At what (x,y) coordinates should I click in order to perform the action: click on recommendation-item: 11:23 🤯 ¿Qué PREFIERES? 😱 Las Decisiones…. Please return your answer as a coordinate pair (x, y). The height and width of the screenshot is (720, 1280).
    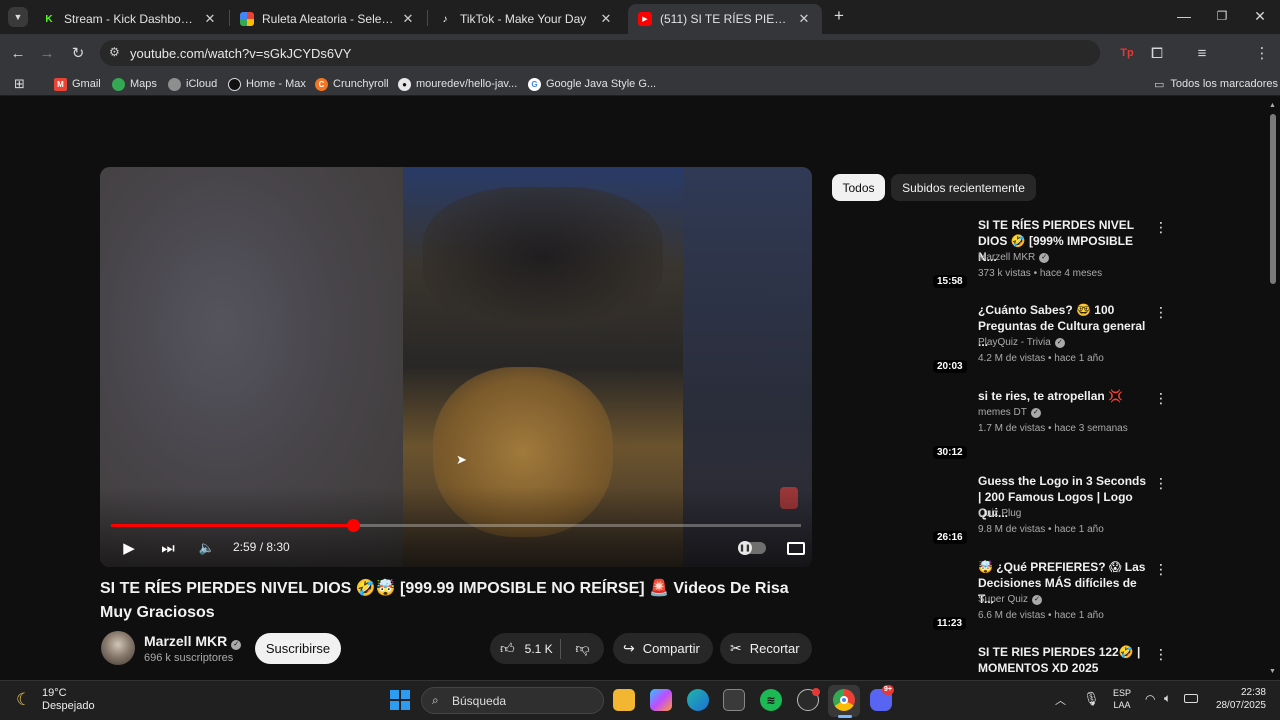
    Looking at the image, I should click on (1002, 599).